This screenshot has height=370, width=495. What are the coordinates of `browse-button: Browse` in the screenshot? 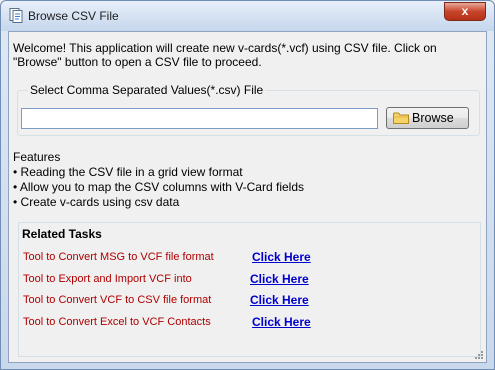 It's located at (427, 118).